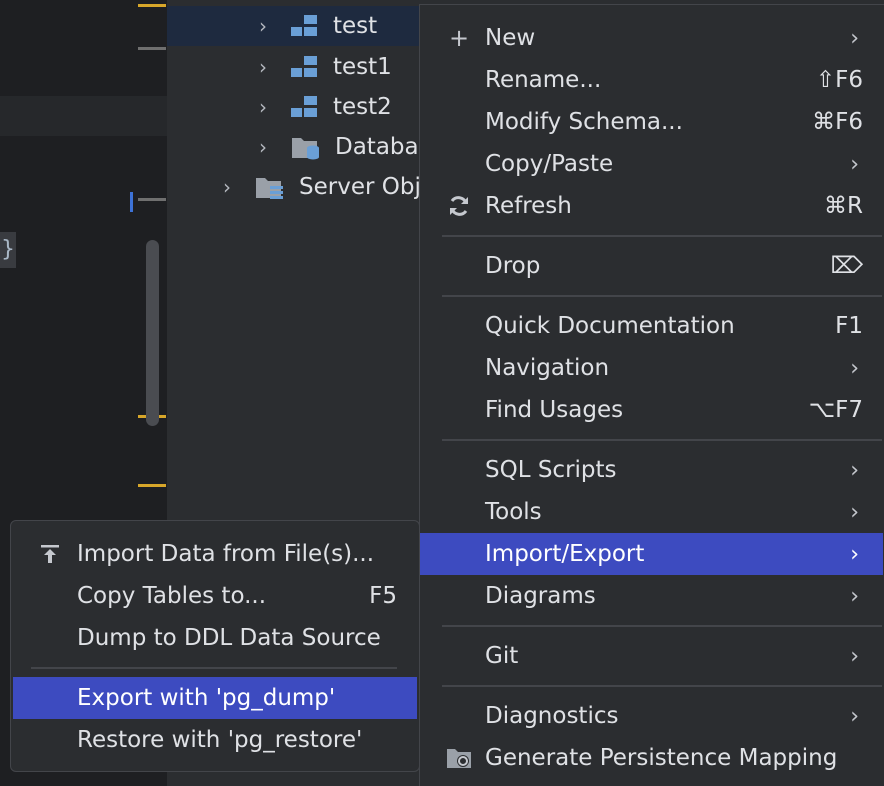  What do you see at coordinates (513, 266) in the screenshot?
I see `menu-item-label: Drop` at bounding box center [513, 266].